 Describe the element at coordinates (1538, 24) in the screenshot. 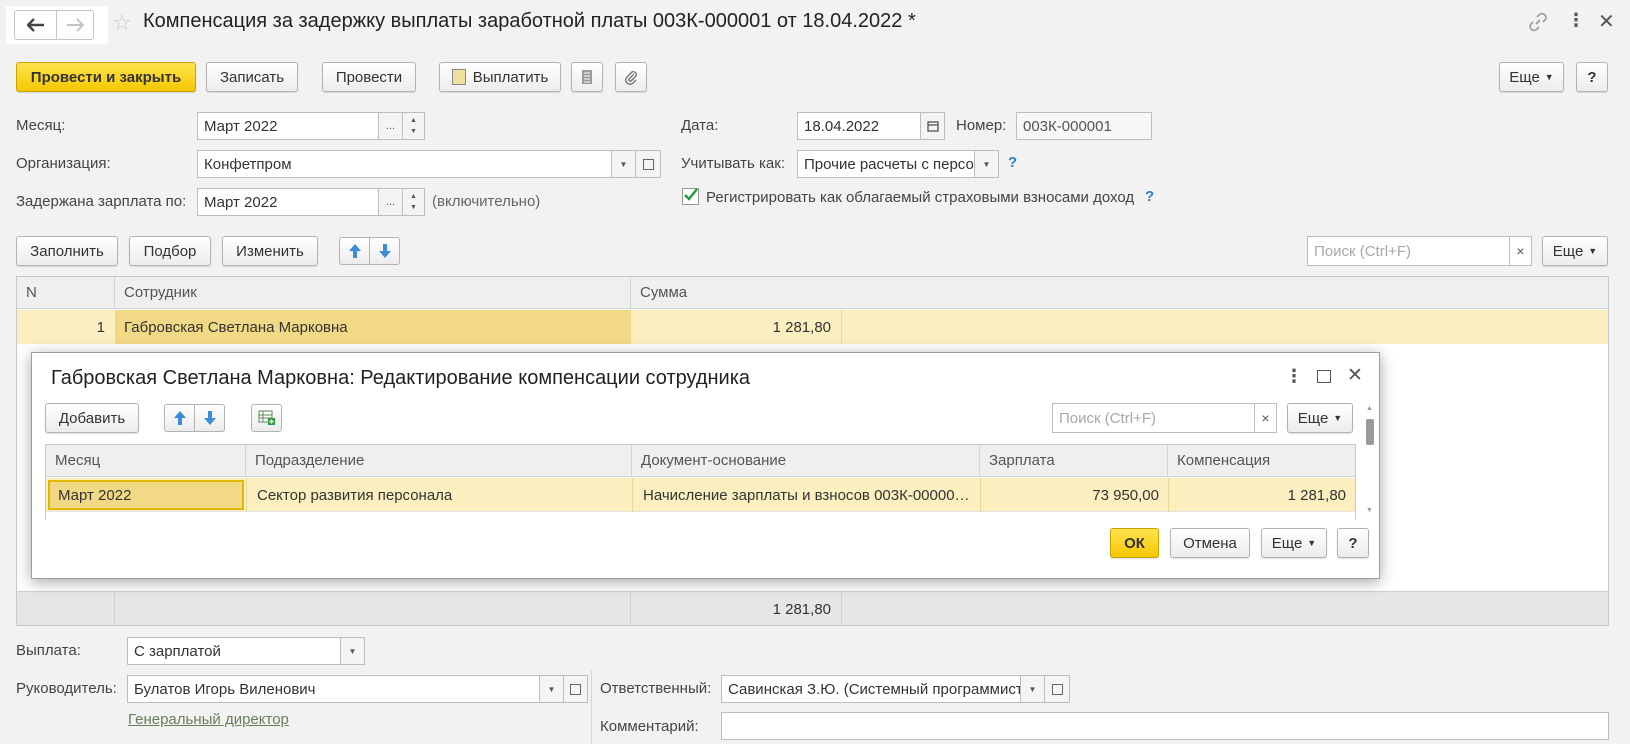

I see `link-icon` at that location.